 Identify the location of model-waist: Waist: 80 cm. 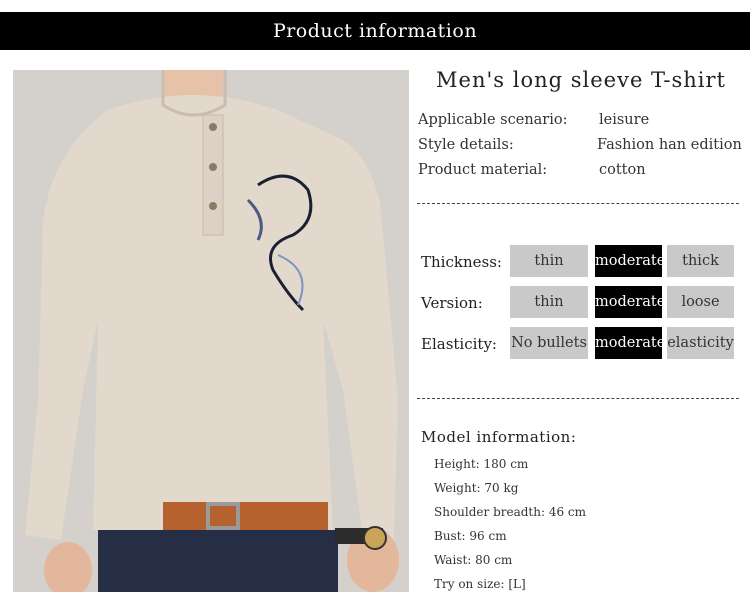
(473, 560).